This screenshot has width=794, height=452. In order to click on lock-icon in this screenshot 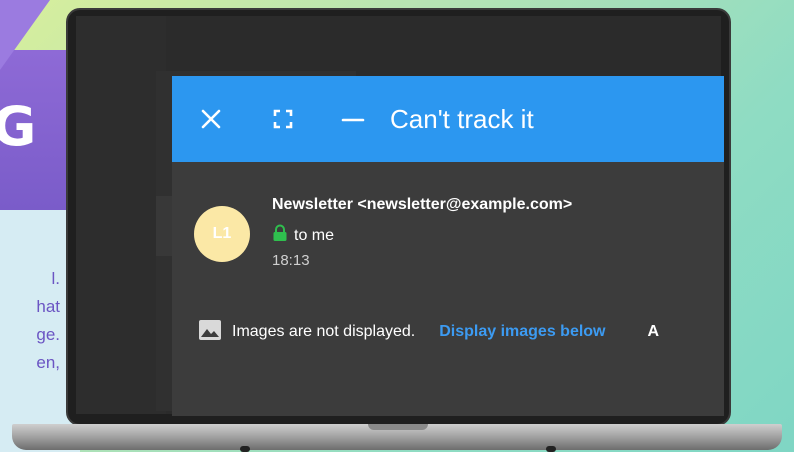, I will do `click(280, 235)`.